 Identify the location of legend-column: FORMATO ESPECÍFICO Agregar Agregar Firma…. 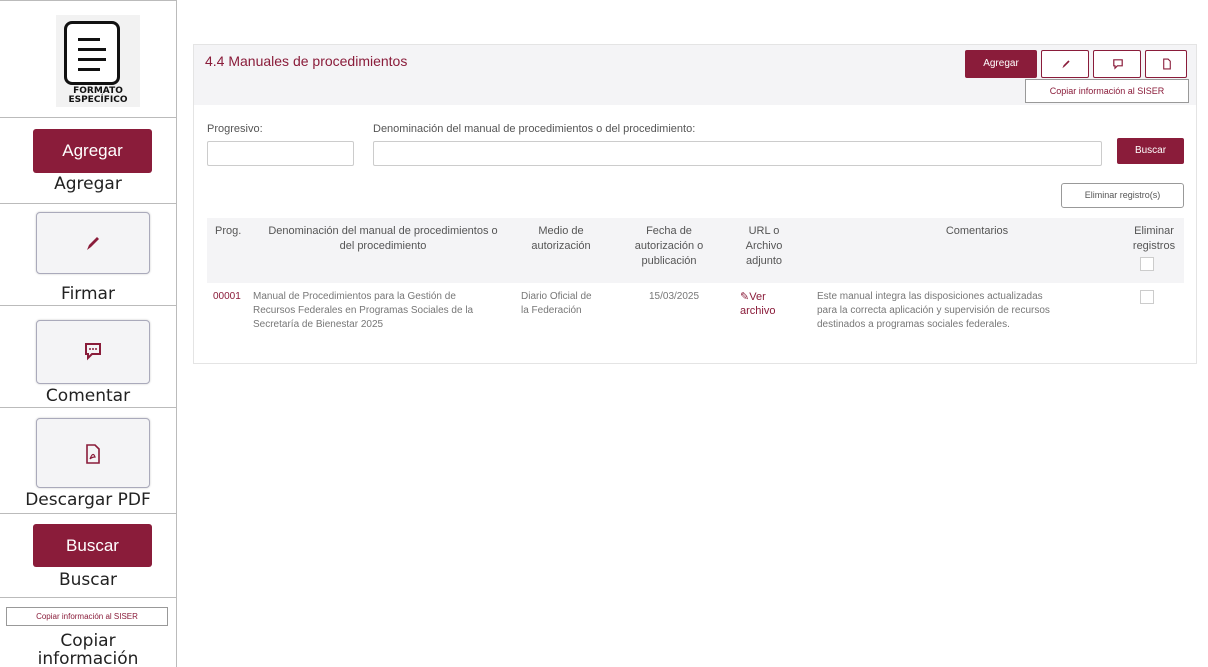
(88, 333).